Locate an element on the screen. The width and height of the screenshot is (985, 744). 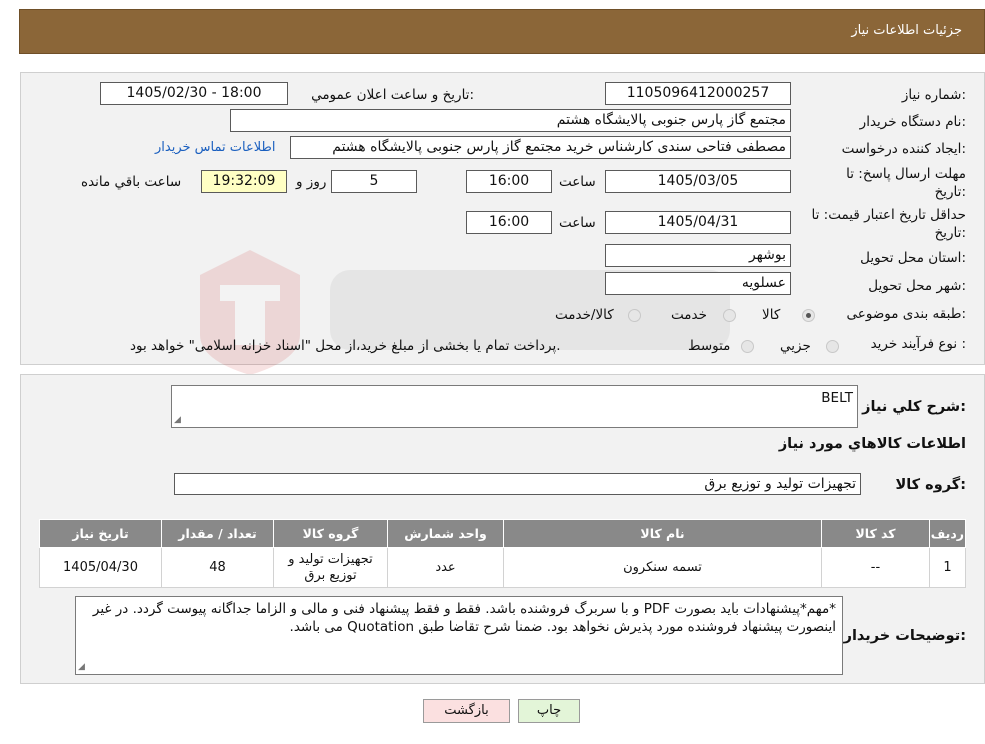
province-label: استان محل تحویل: is located at coordinates (913, 258).